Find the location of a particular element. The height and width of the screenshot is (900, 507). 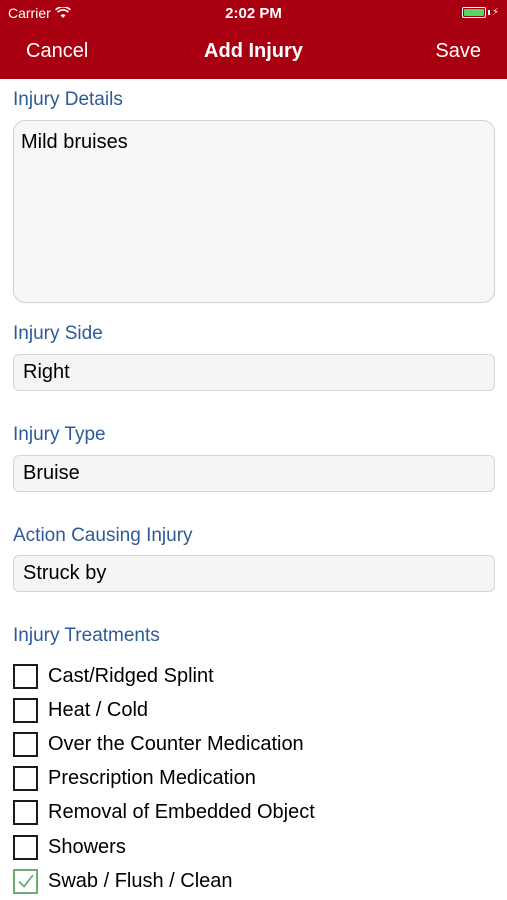

checkmark-icon is located at coordinates (26, 881).